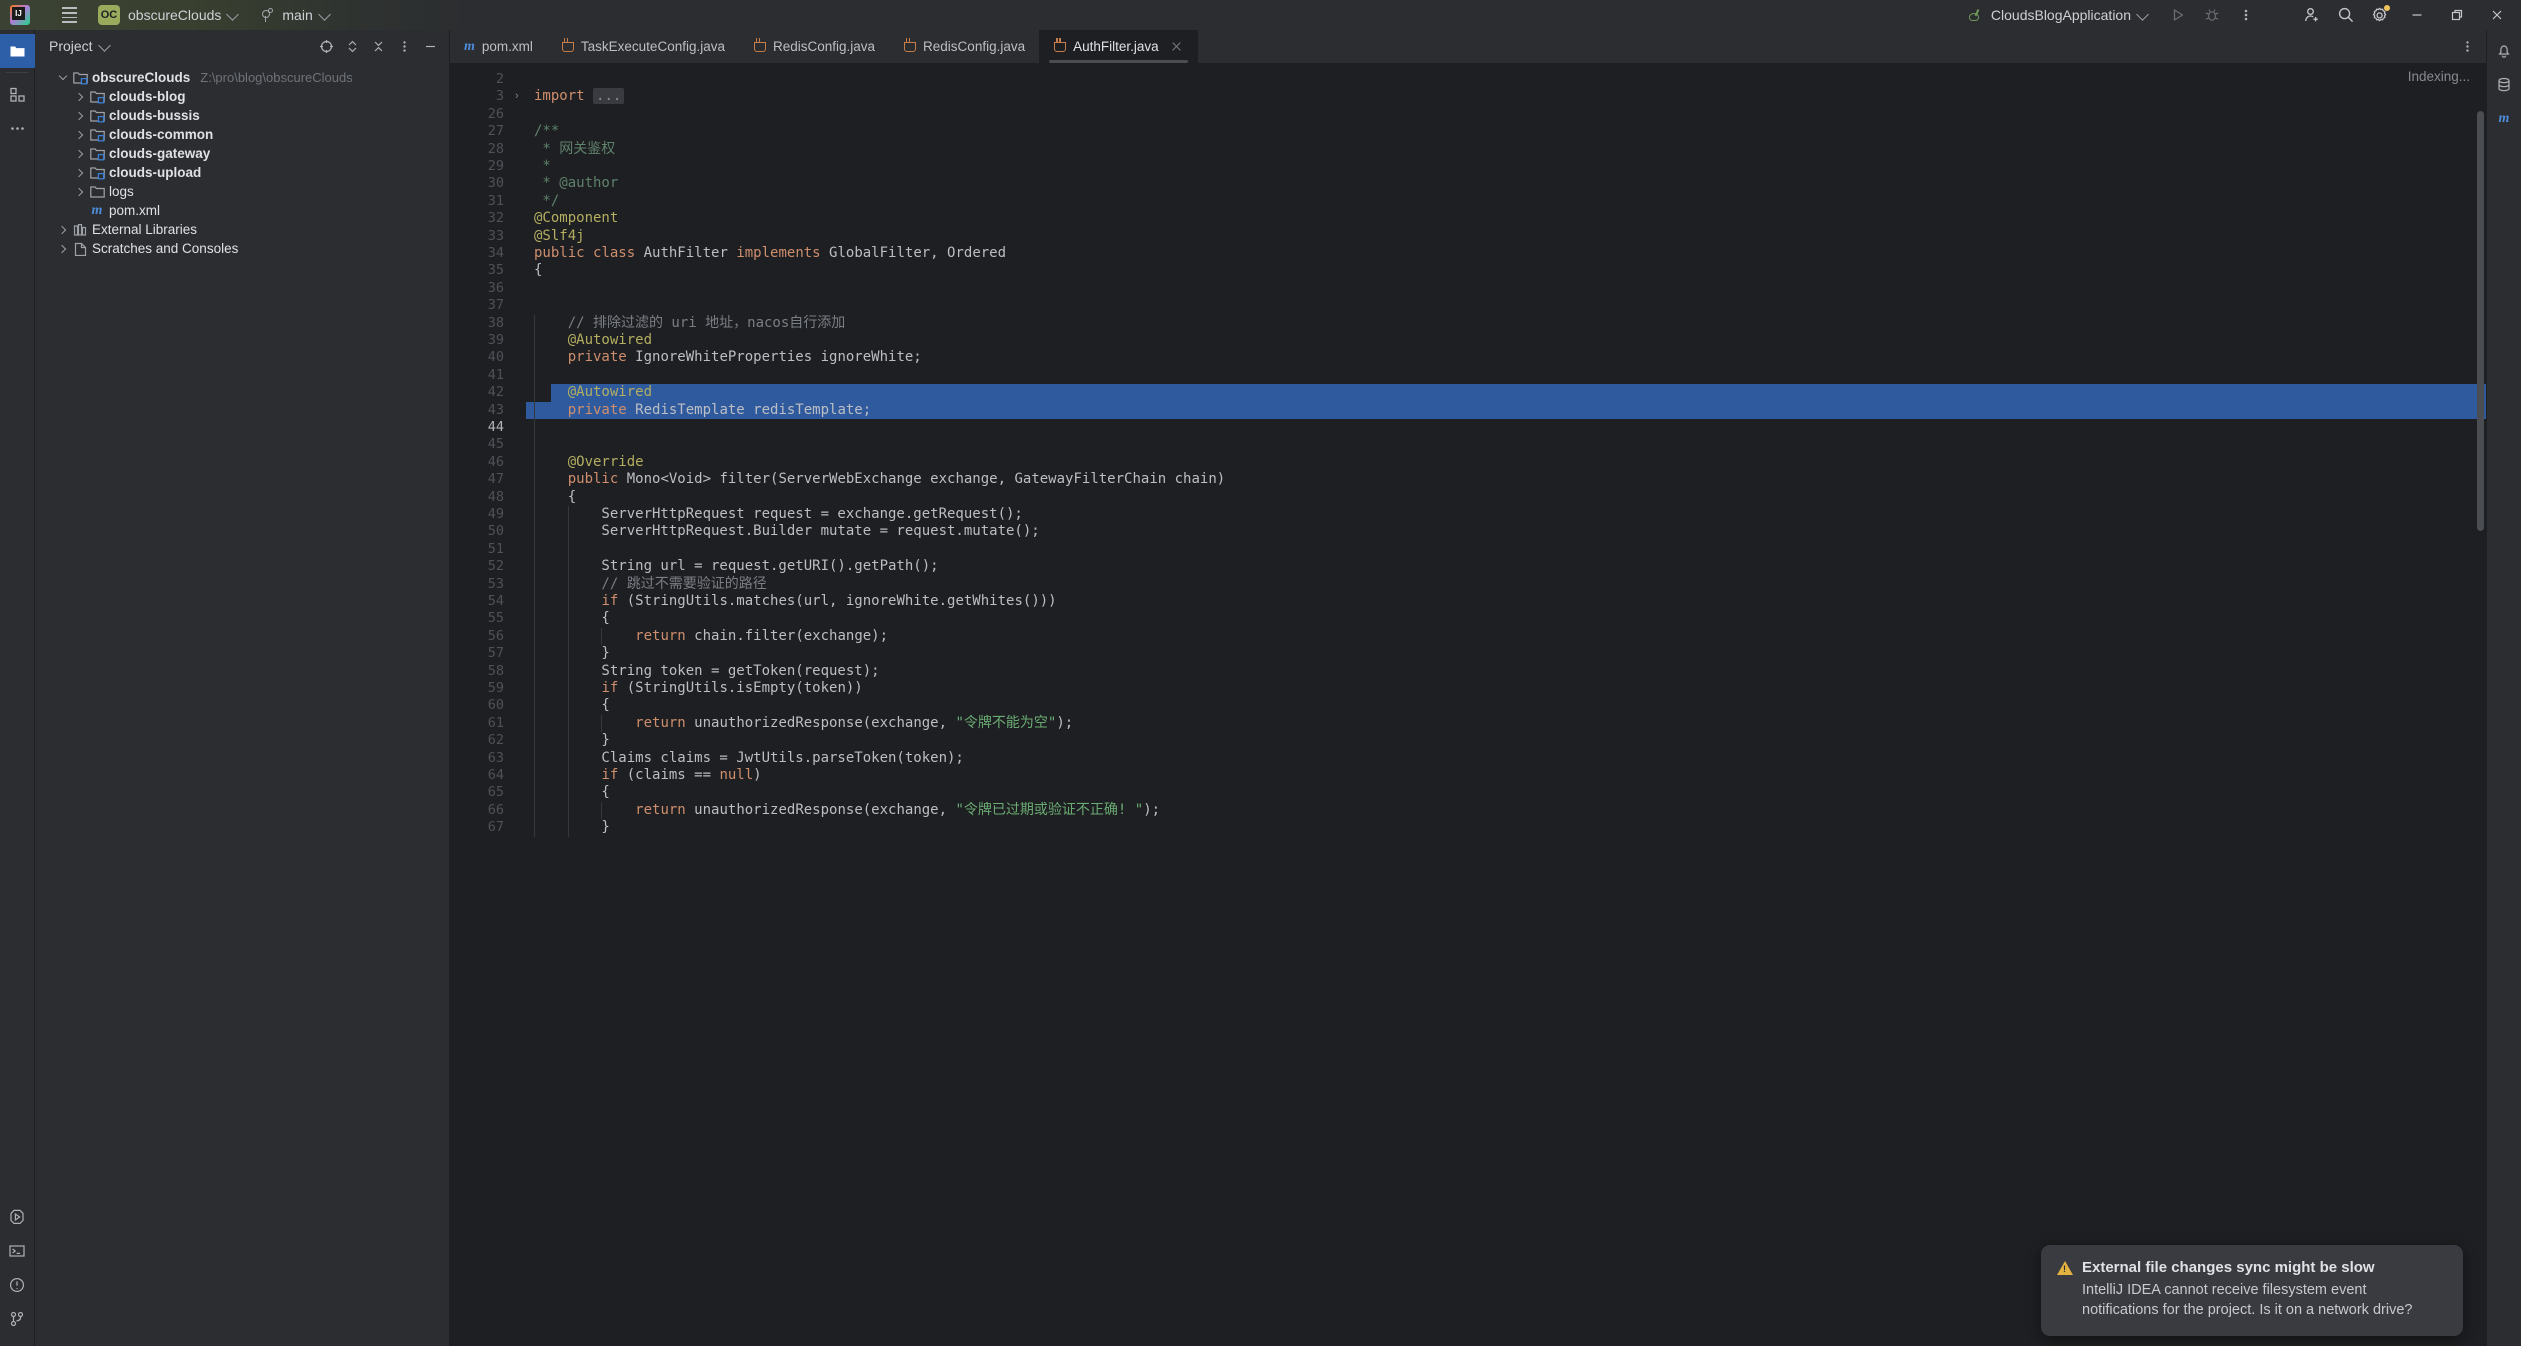  I want to click on branch-widget: main, so click(284, 15).